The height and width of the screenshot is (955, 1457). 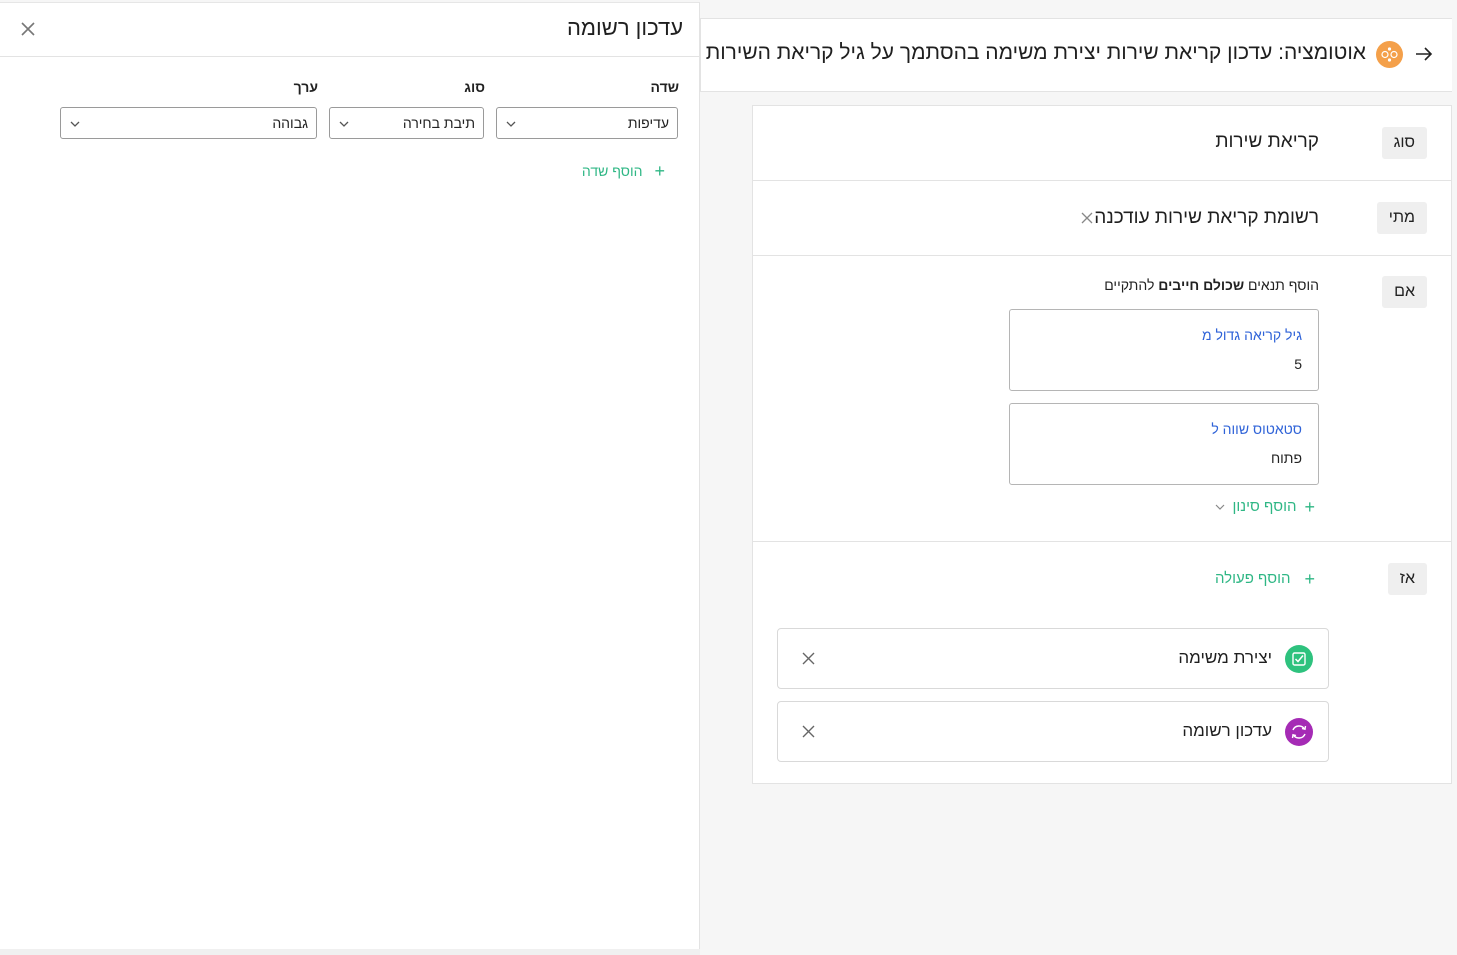 I want to click on if-chip: אם, so click(x=1404, y=292).